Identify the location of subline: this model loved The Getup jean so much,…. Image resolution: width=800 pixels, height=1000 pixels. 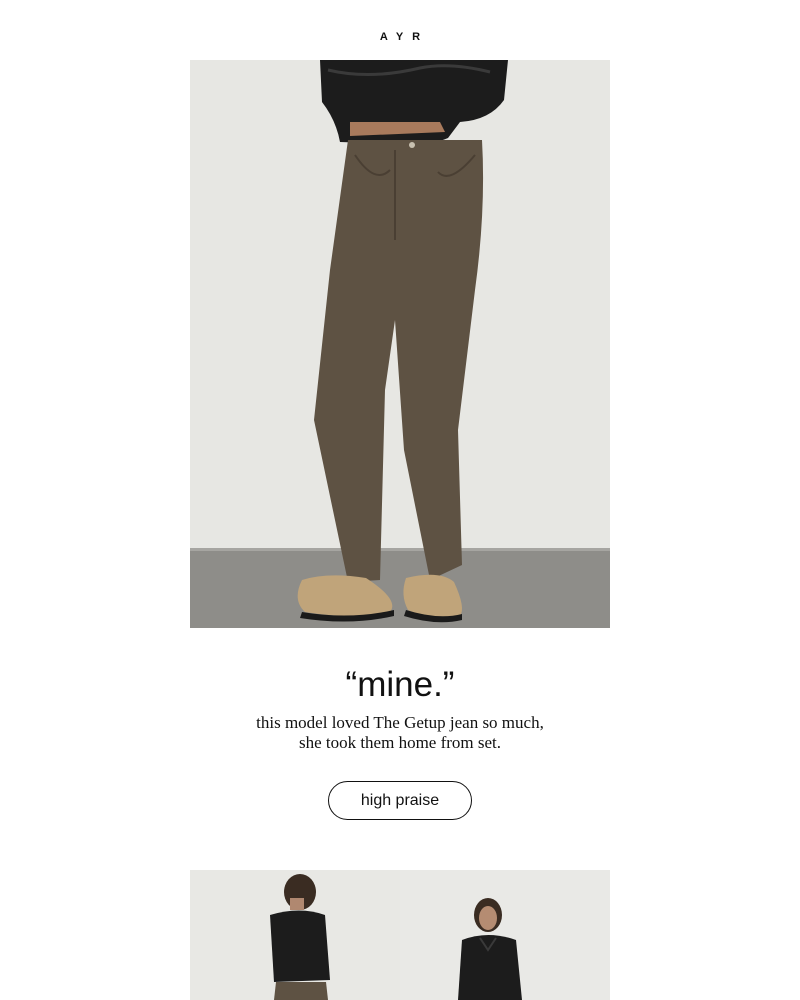
(400, 733).